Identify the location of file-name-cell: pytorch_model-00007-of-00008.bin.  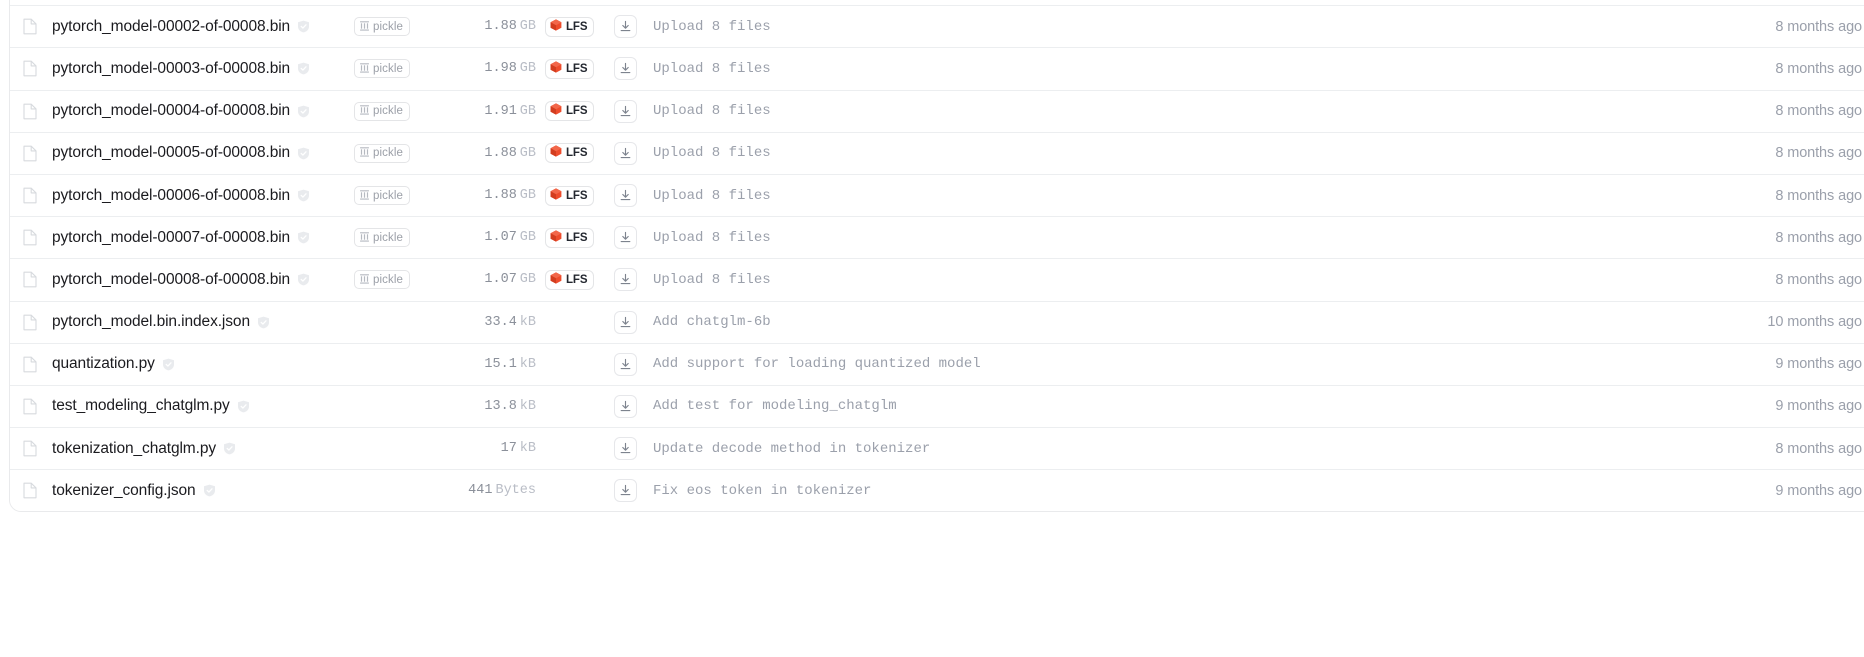
(197, 238).